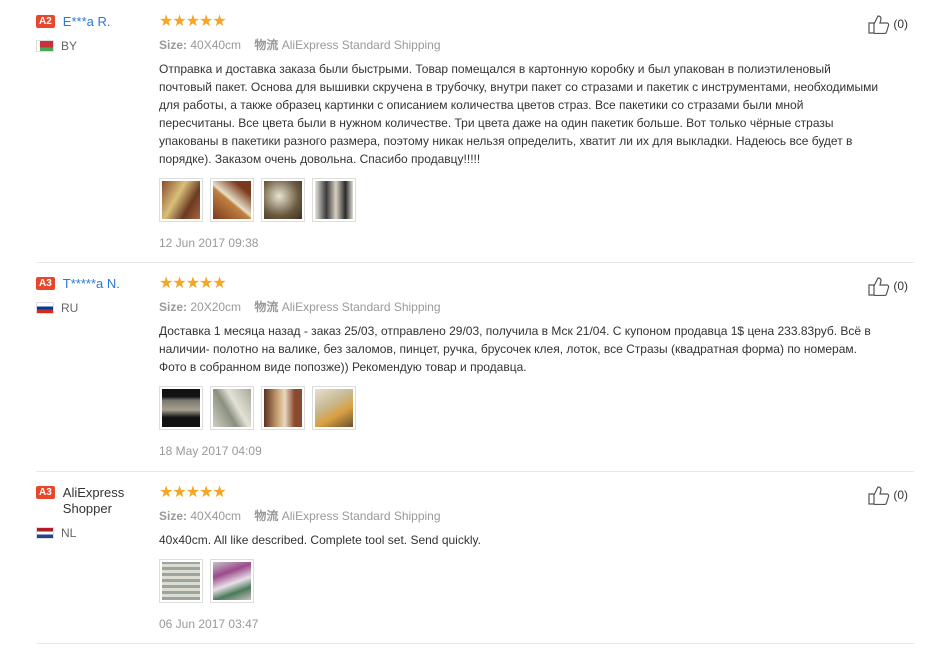 This screenshot has height=651, width=950. What do you see at coordinates (93, 533) in the screenshot?
I see `reviewer-country: NL` at bounding box center [93, 533].